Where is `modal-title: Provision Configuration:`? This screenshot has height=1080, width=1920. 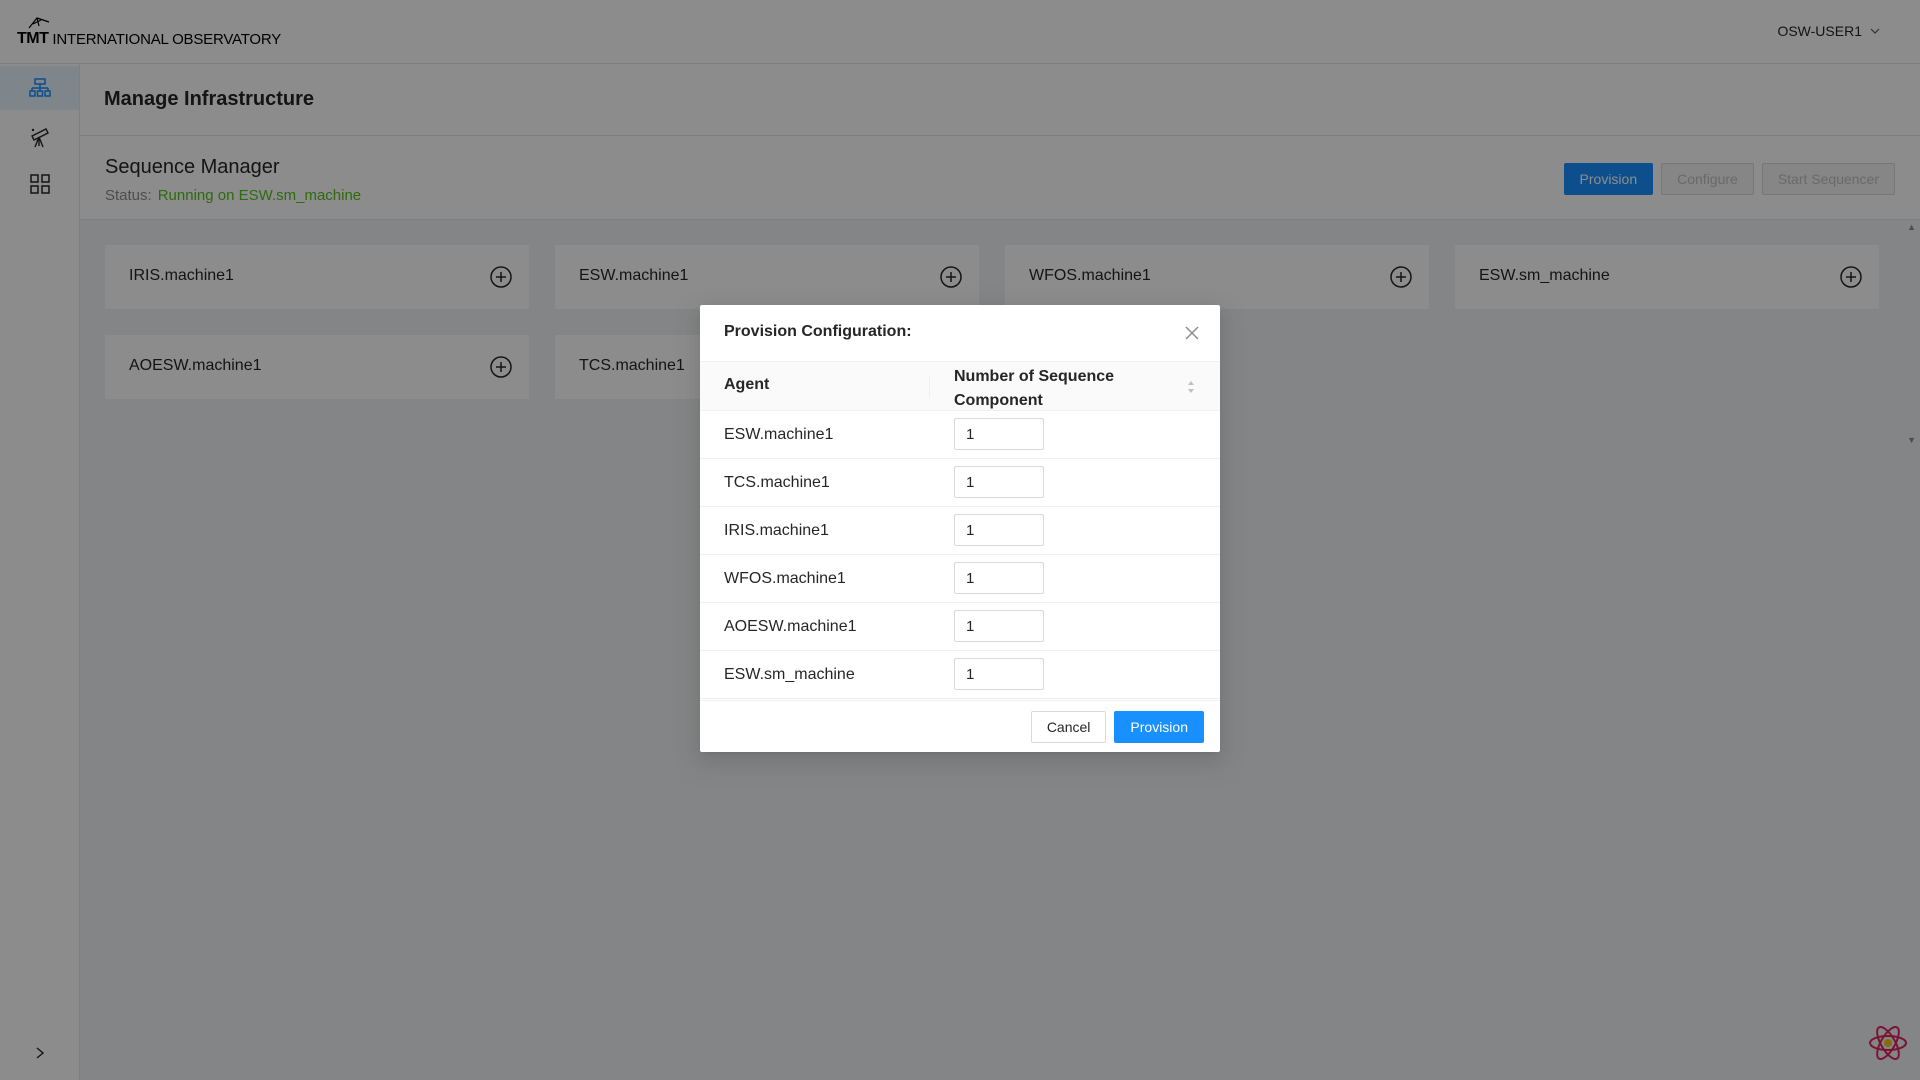
modal-title: Provision Configuration: is located at coordinates (818, 331).